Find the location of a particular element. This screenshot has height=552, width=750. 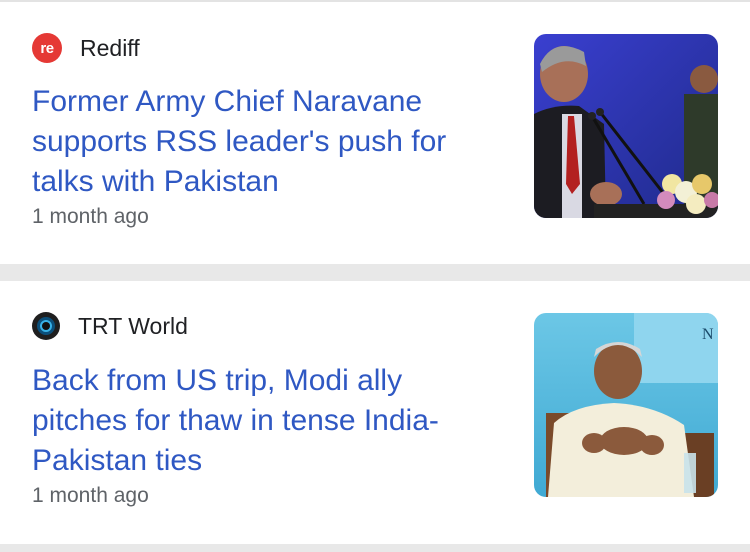

trt-world-logo-icon is located at coordinates (46, 326).